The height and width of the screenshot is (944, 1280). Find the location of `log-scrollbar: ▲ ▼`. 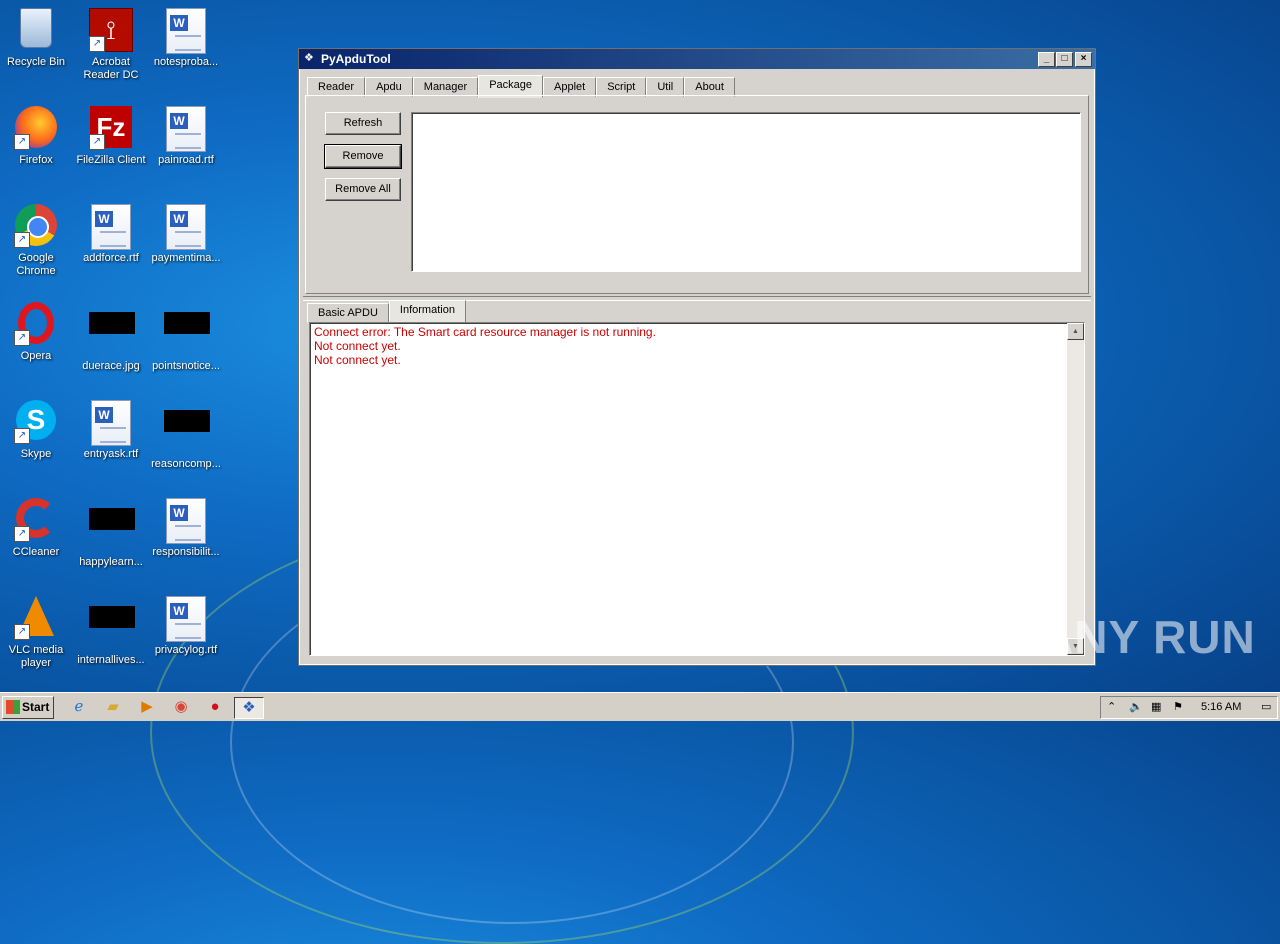

log-scrollbar: ▲ ▼ is located at coordinates (1075, 489).